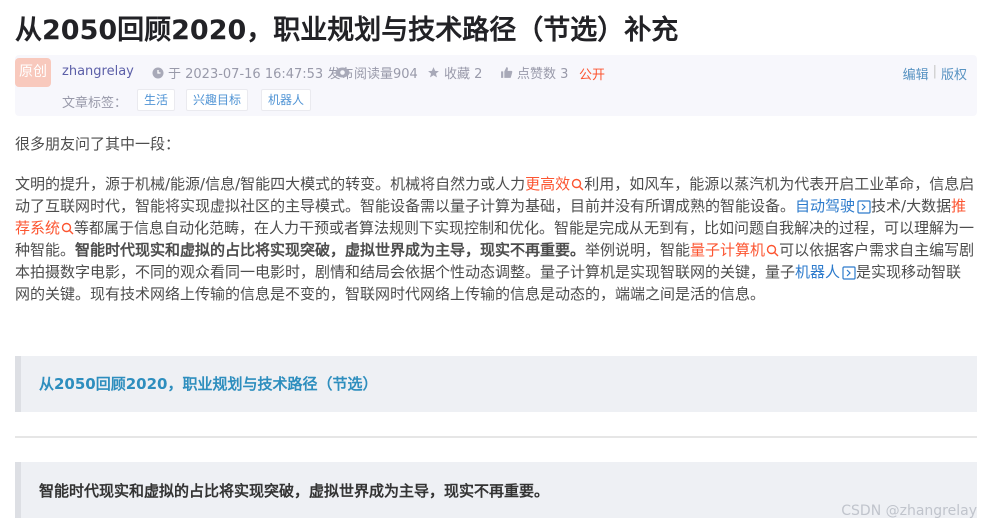 The width and height of the screenshot is (987, 530). I want to click on favorite-count-text: 收藏 2, so click(463, 74).